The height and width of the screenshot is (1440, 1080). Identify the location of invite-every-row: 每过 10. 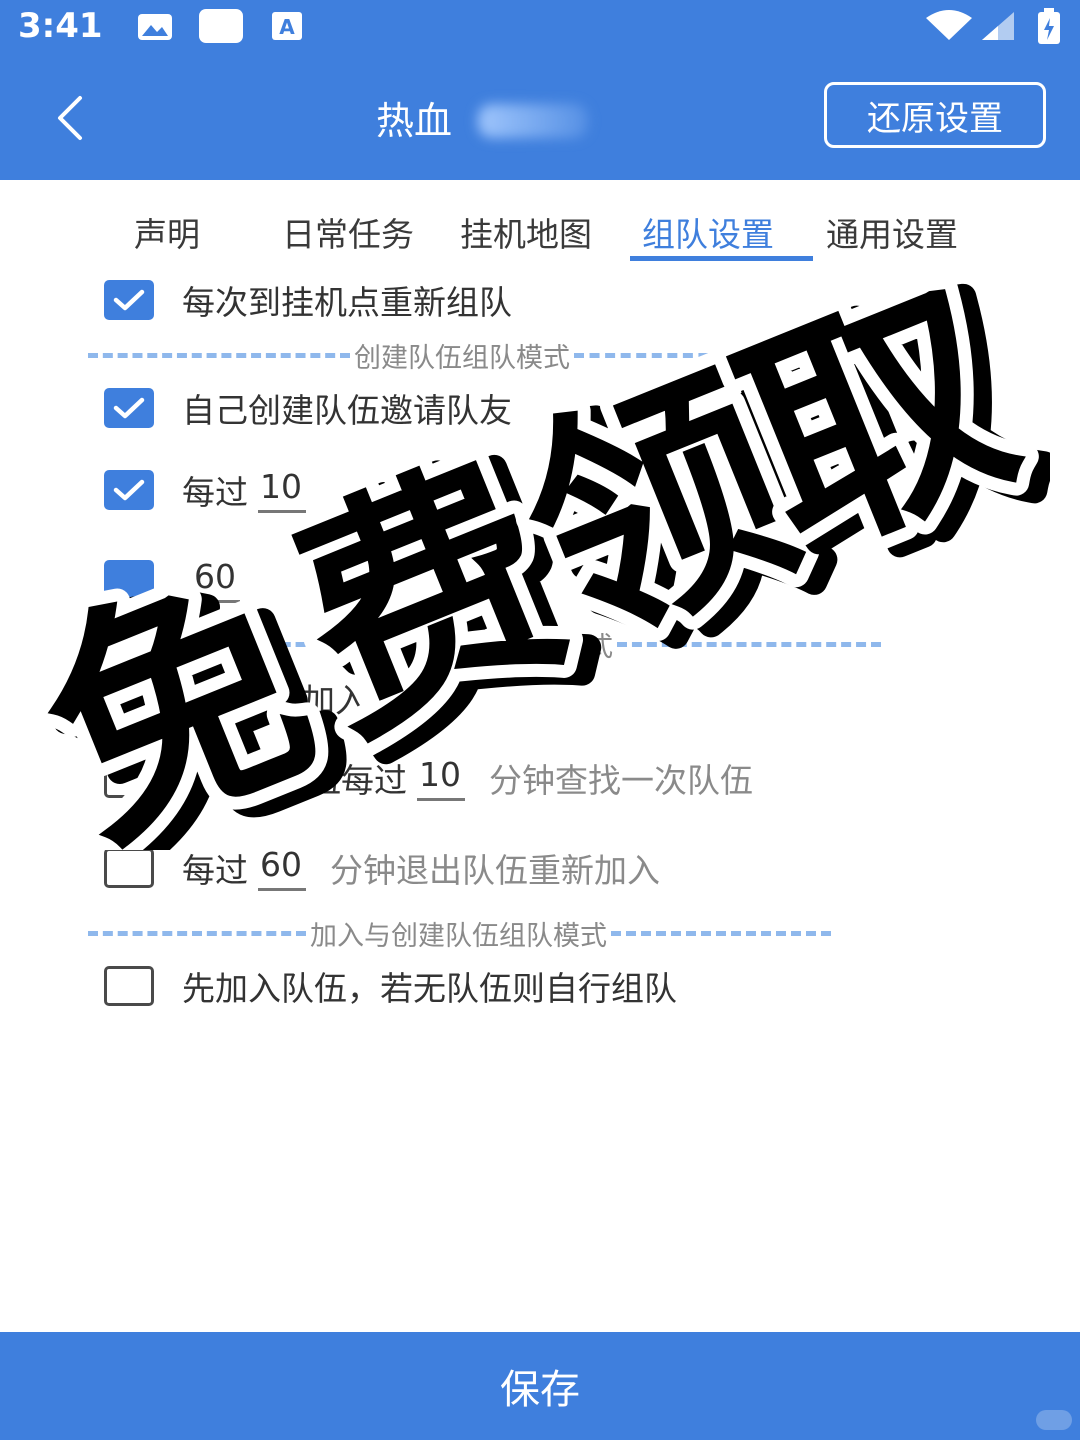
(212, 490).